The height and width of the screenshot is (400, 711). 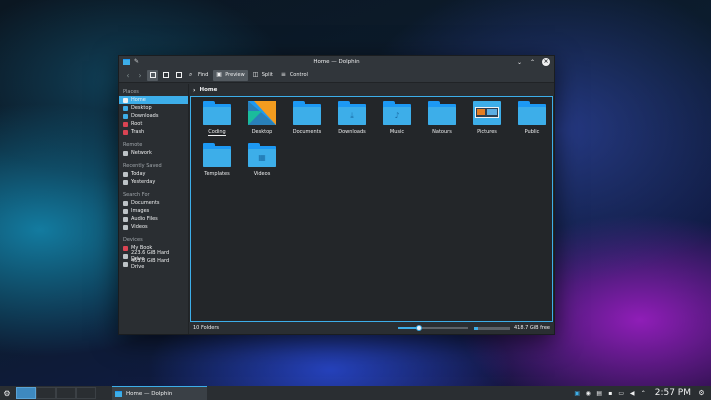 I want to click on taskbar: ⚙ Home — Dolphin ▣ ◉ ▤ ▪ ▭ ◀ ⌃ 2:57 PM ⚙, so click(x=355, y=393).